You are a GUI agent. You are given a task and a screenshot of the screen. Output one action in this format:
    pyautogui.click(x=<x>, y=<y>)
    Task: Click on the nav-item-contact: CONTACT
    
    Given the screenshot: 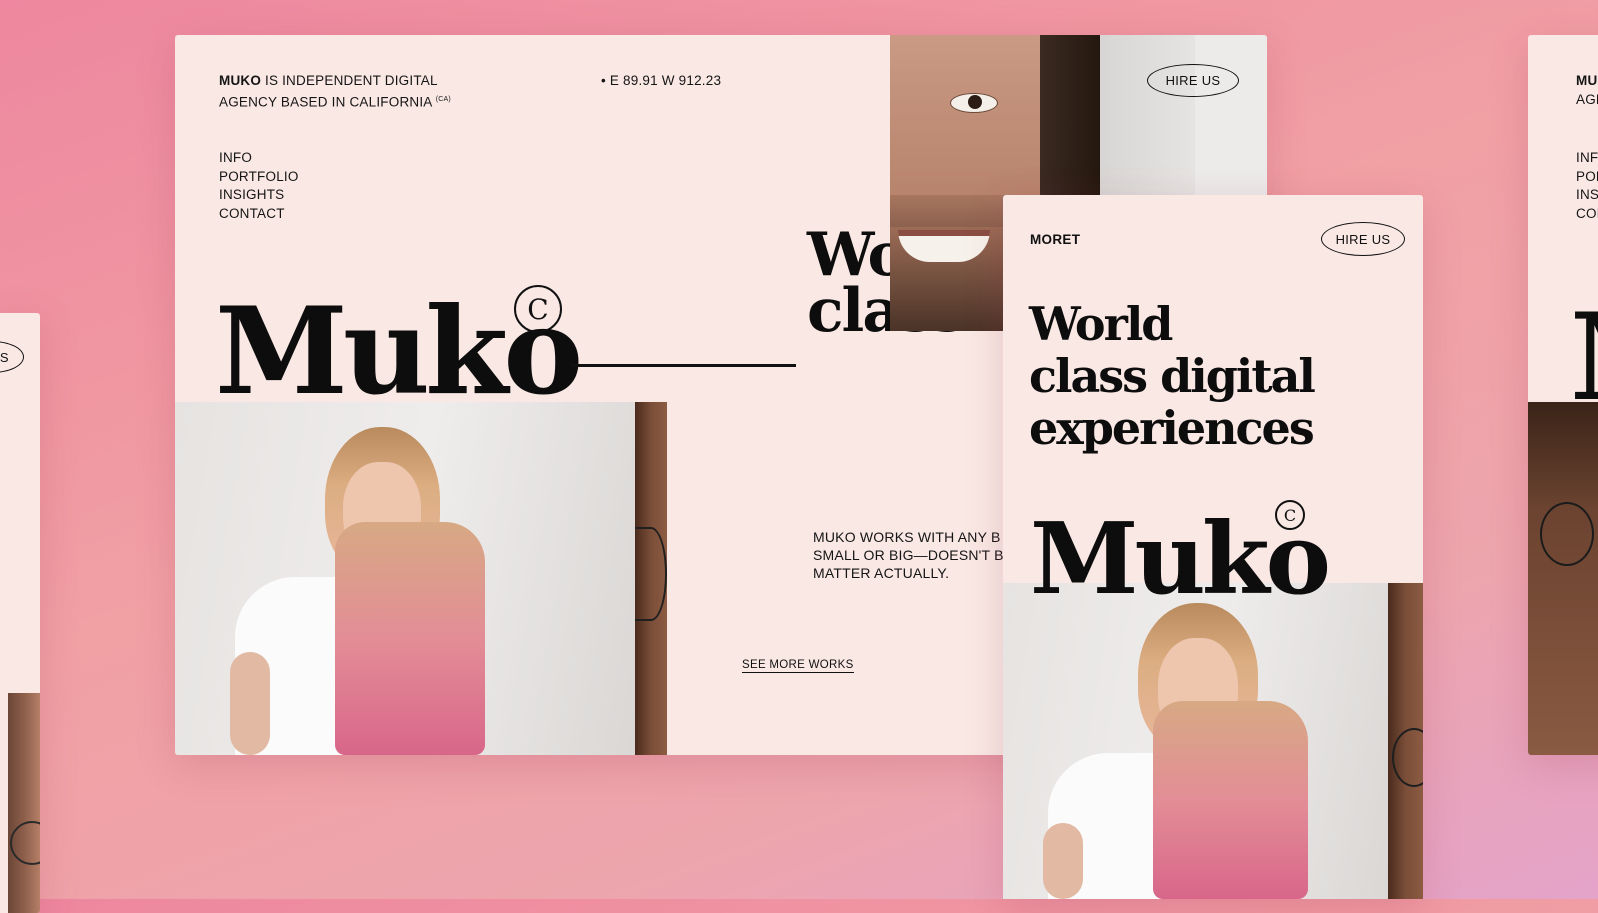 What is the action you would take?
    pyautogui.click(x=259, y=214)
    